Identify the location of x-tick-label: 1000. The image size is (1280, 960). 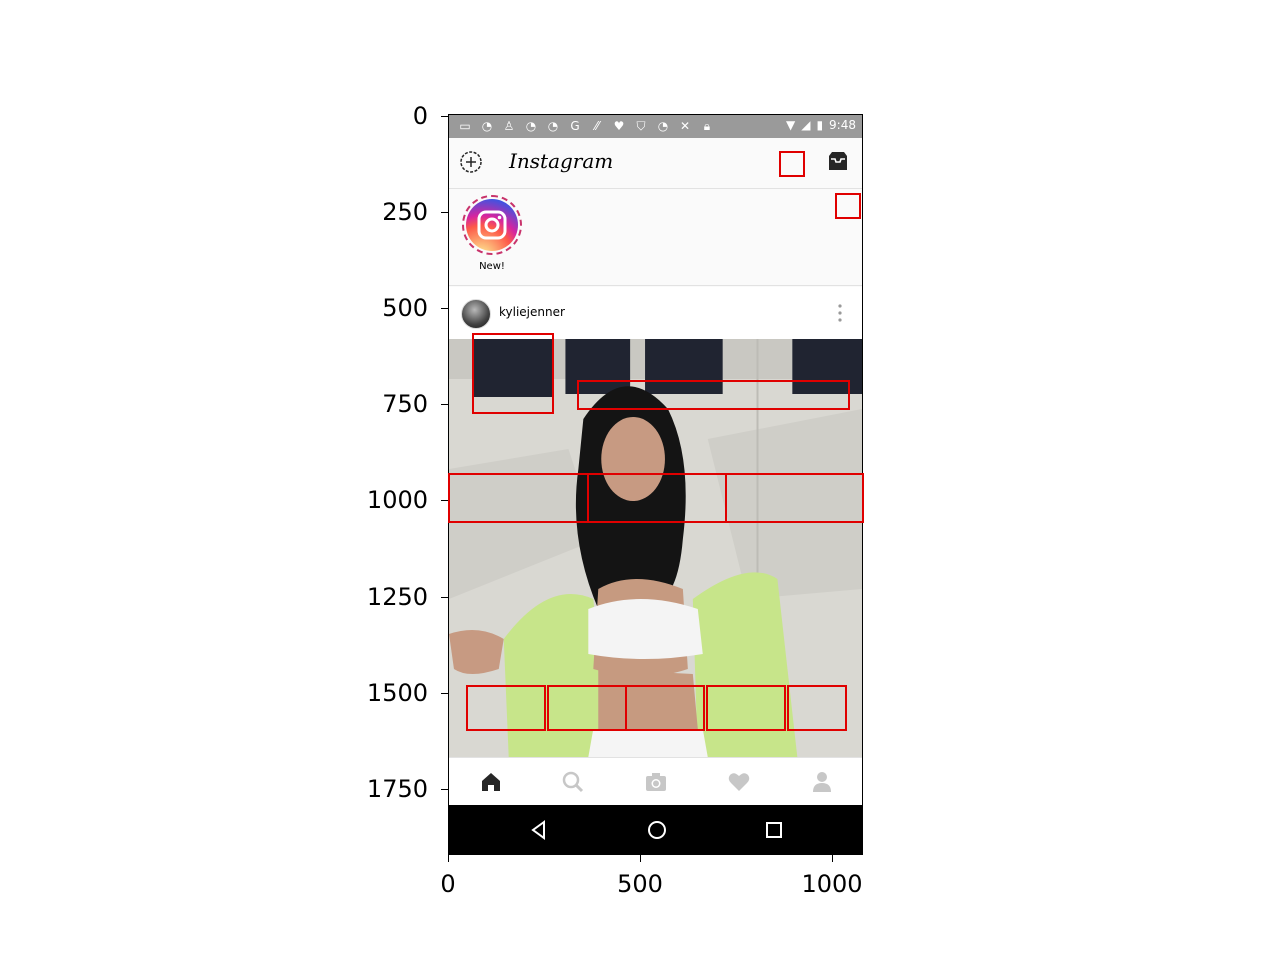
(832, 884).